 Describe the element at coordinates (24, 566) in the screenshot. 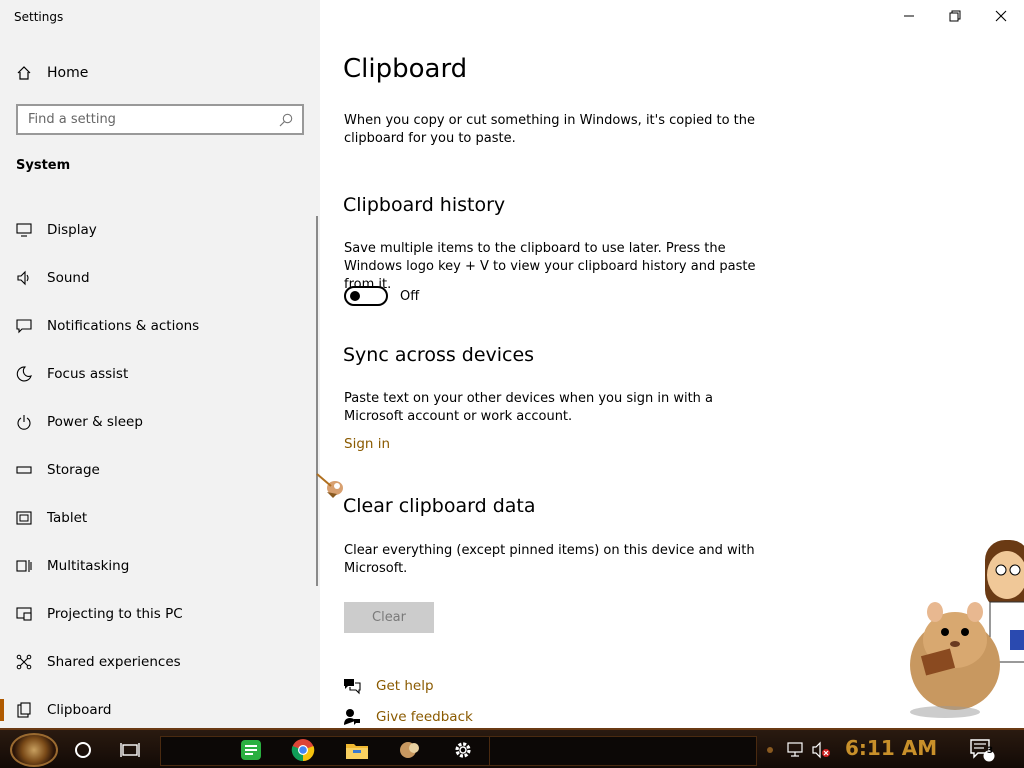

I see `multitasking-icon` at that location.